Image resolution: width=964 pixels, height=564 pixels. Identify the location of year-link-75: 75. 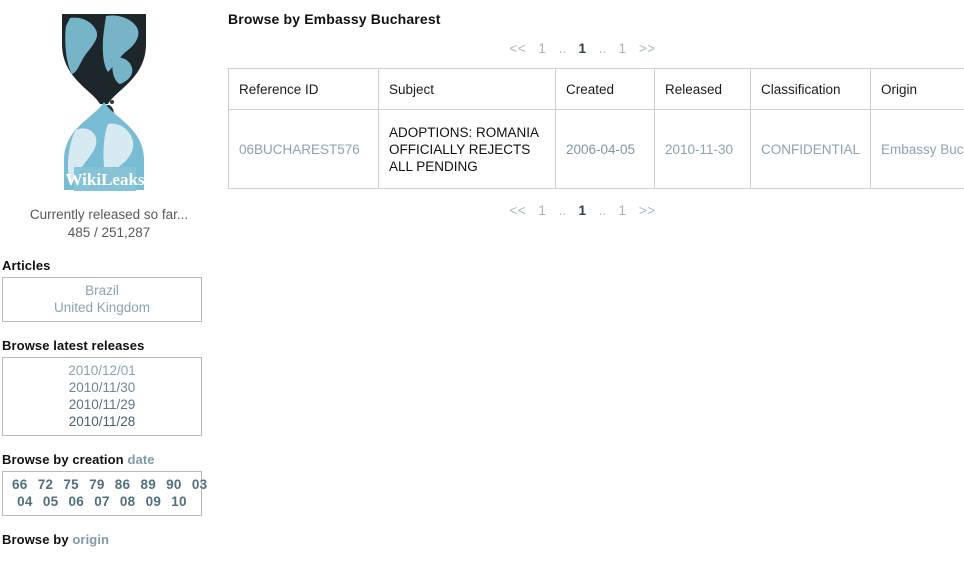
(71, 484).